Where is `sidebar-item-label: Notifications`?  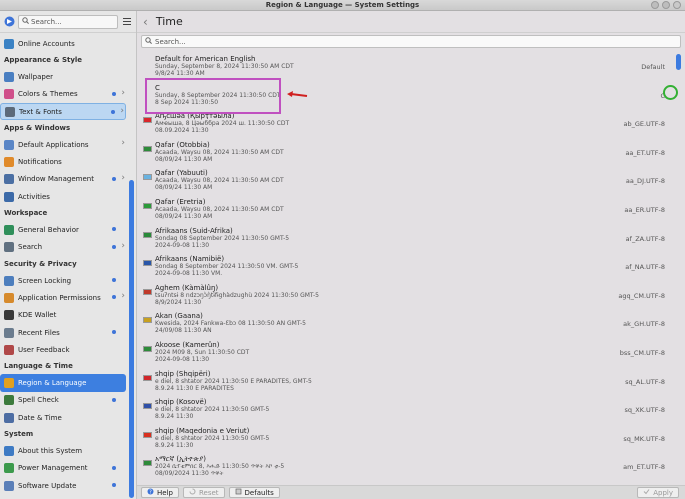 sidebar-item-label: Notifications is located at coordinates (40, 162).